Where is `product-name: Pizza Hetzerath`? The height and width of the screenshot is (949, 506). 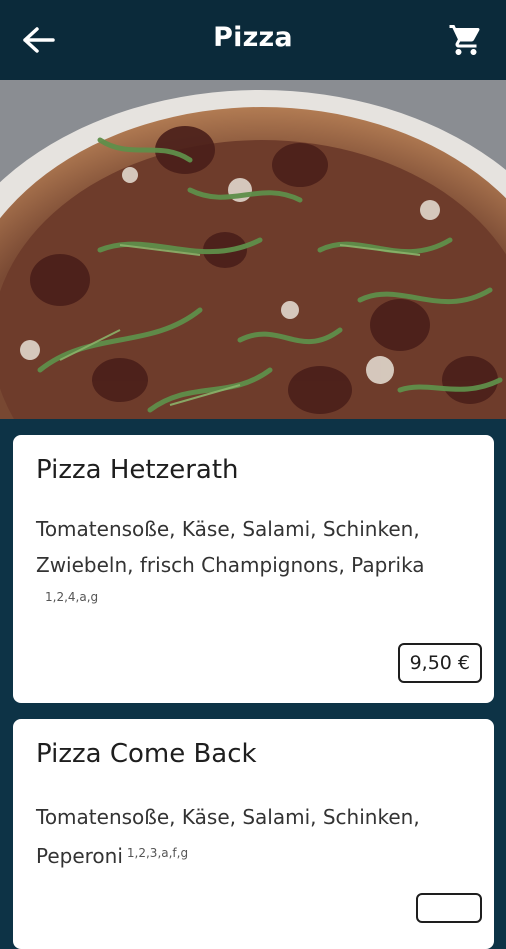
product-name: Pizza Hetzerath is located at coordinates (137, 470).